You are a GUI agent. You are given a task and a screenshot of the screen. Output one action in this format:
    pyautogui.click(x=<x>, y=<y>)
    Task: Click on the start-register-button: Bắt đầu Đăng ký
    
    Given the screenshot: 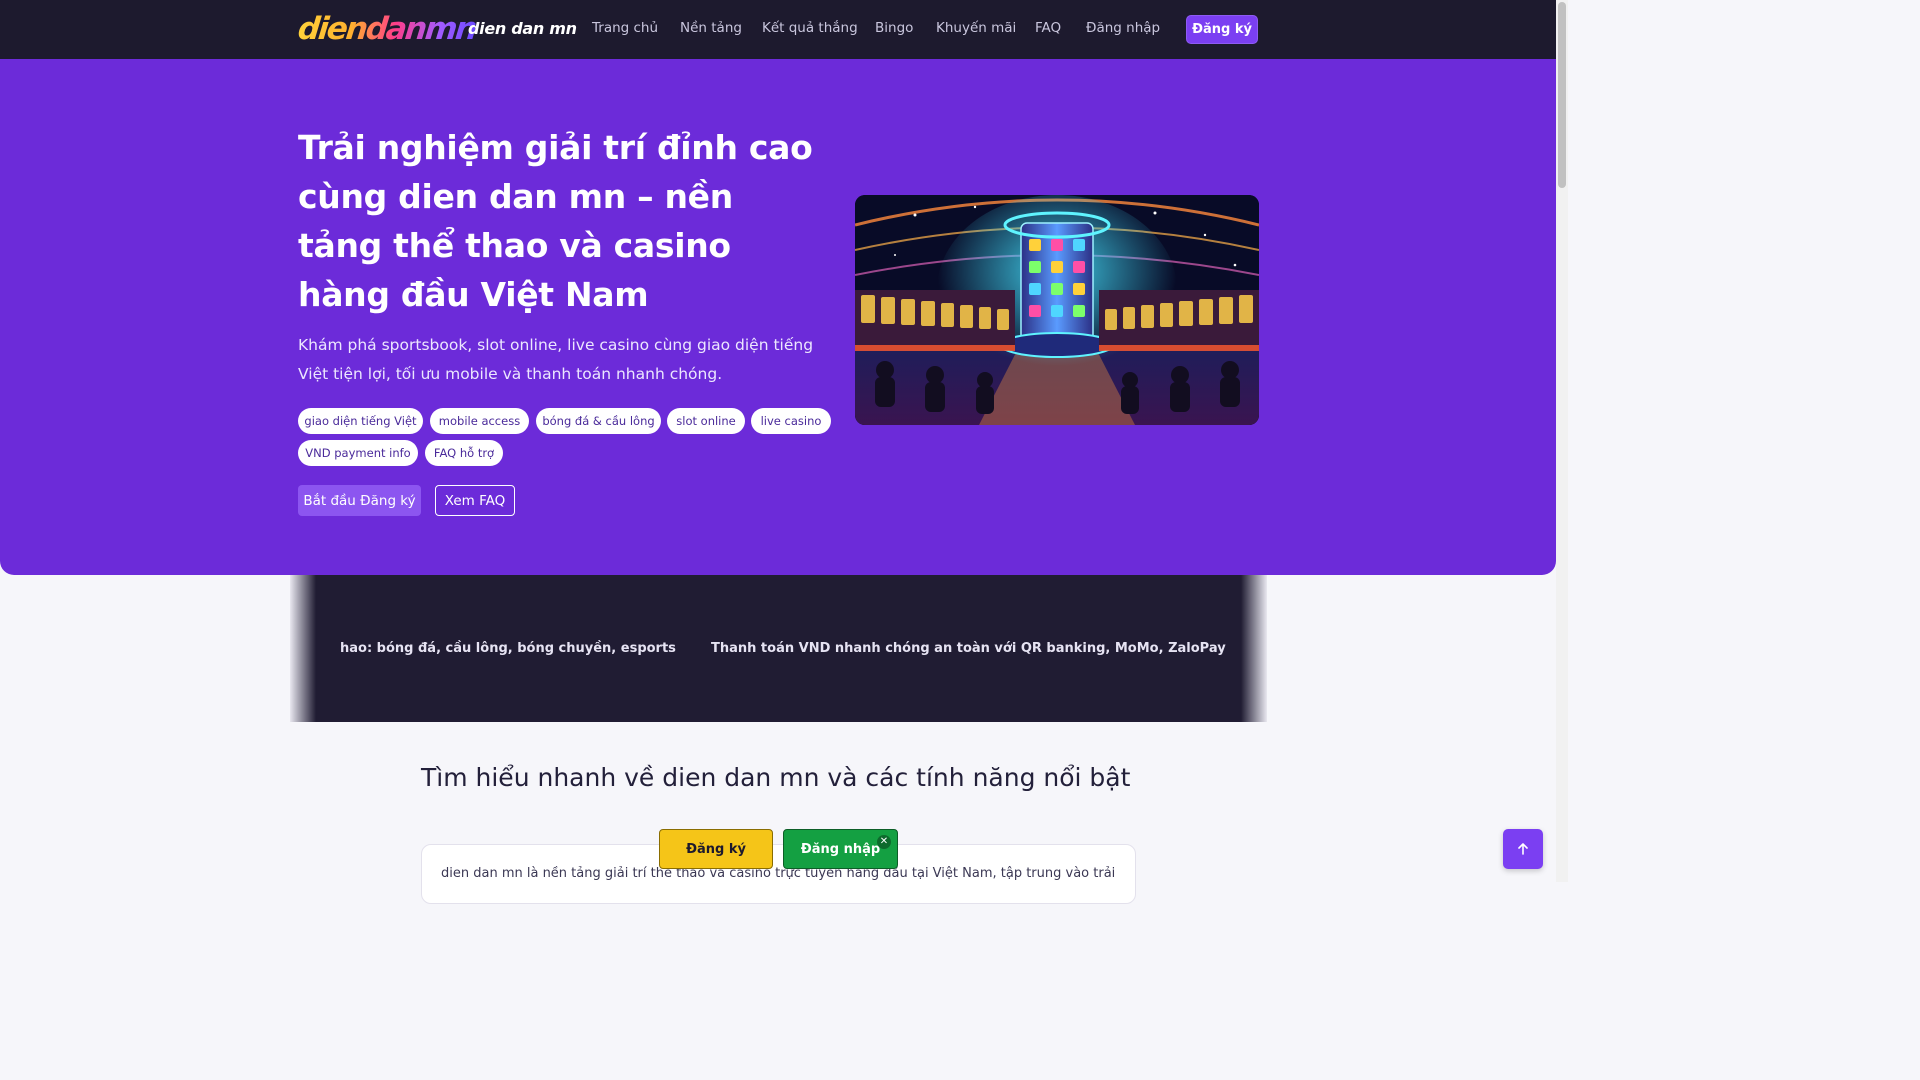 What is the action you would take?
    pyautogui.click(x=359, y=500)
    